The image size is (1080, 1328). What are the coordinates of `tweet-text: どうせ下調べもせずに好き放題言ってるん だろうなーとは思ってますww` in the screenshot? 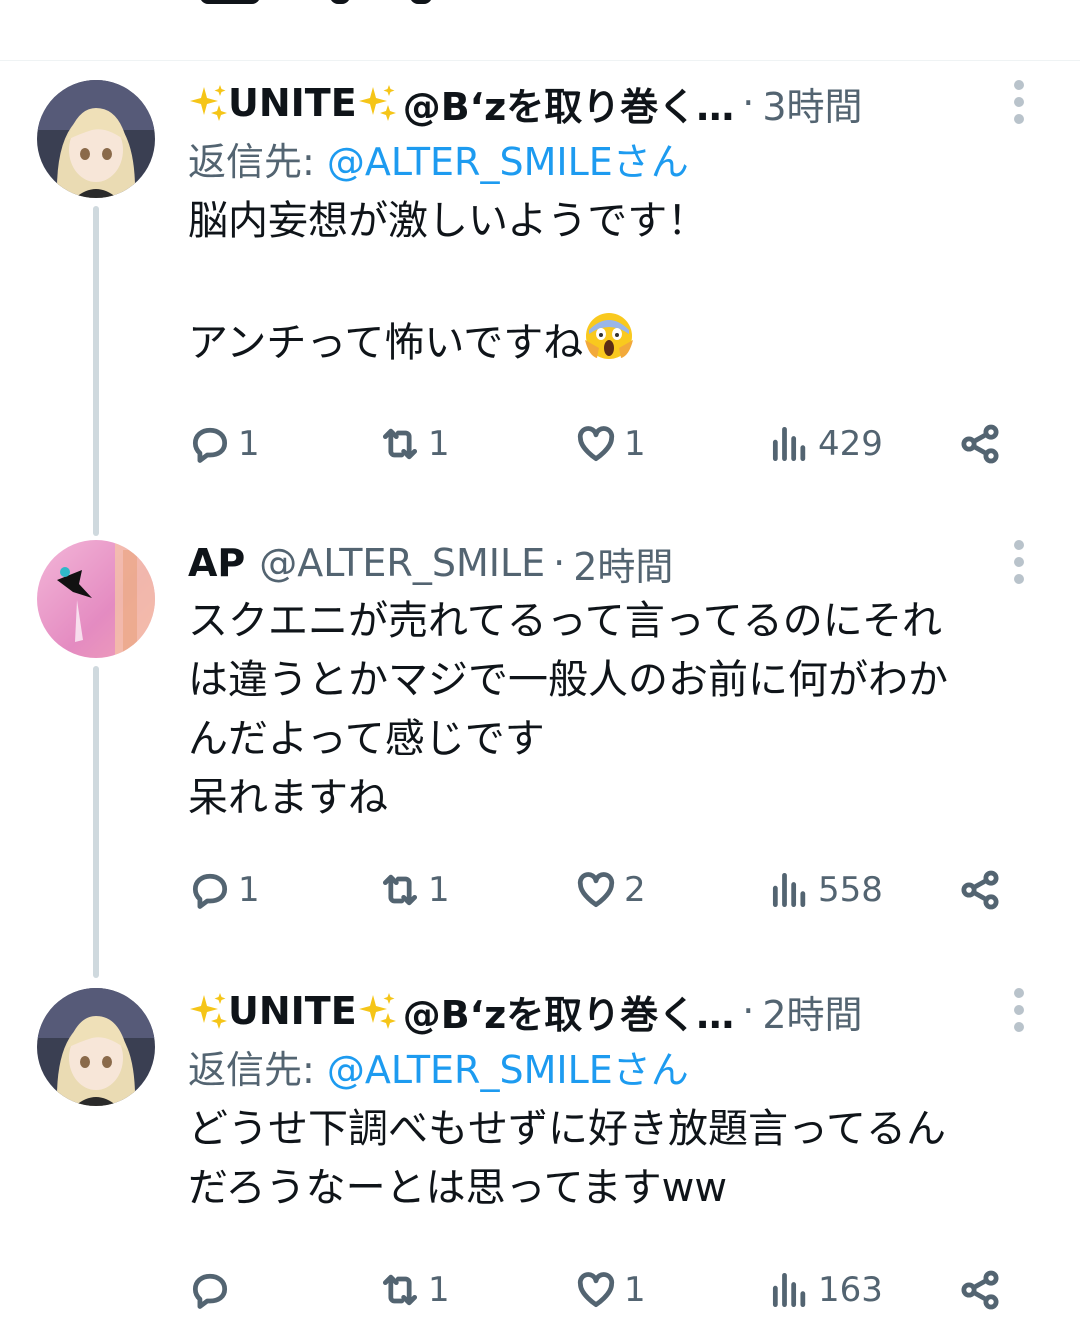 It's located at (567, 1158).